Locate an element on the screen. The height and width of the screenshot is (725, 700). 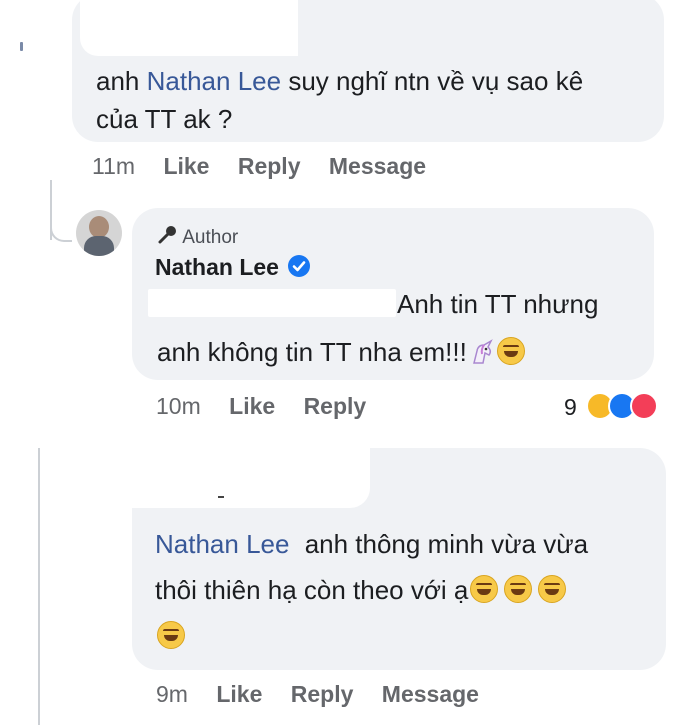
microphone-icon is located at coordinates (167, 238).